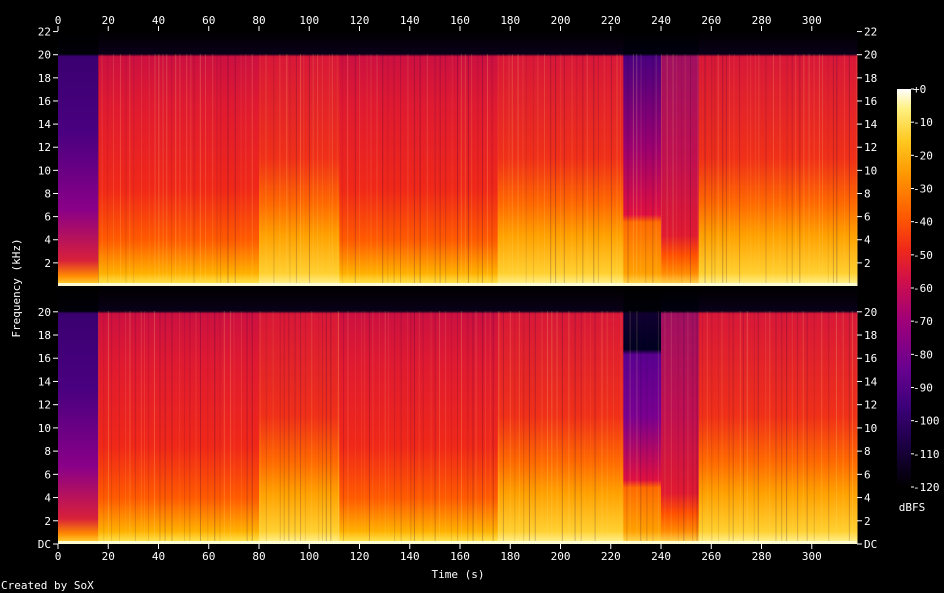 This screenshot has width=944, height=593. Describe the element at coordinates (661, 20) in the screenshot. I see `x-tick-label-top: 240` at that location.